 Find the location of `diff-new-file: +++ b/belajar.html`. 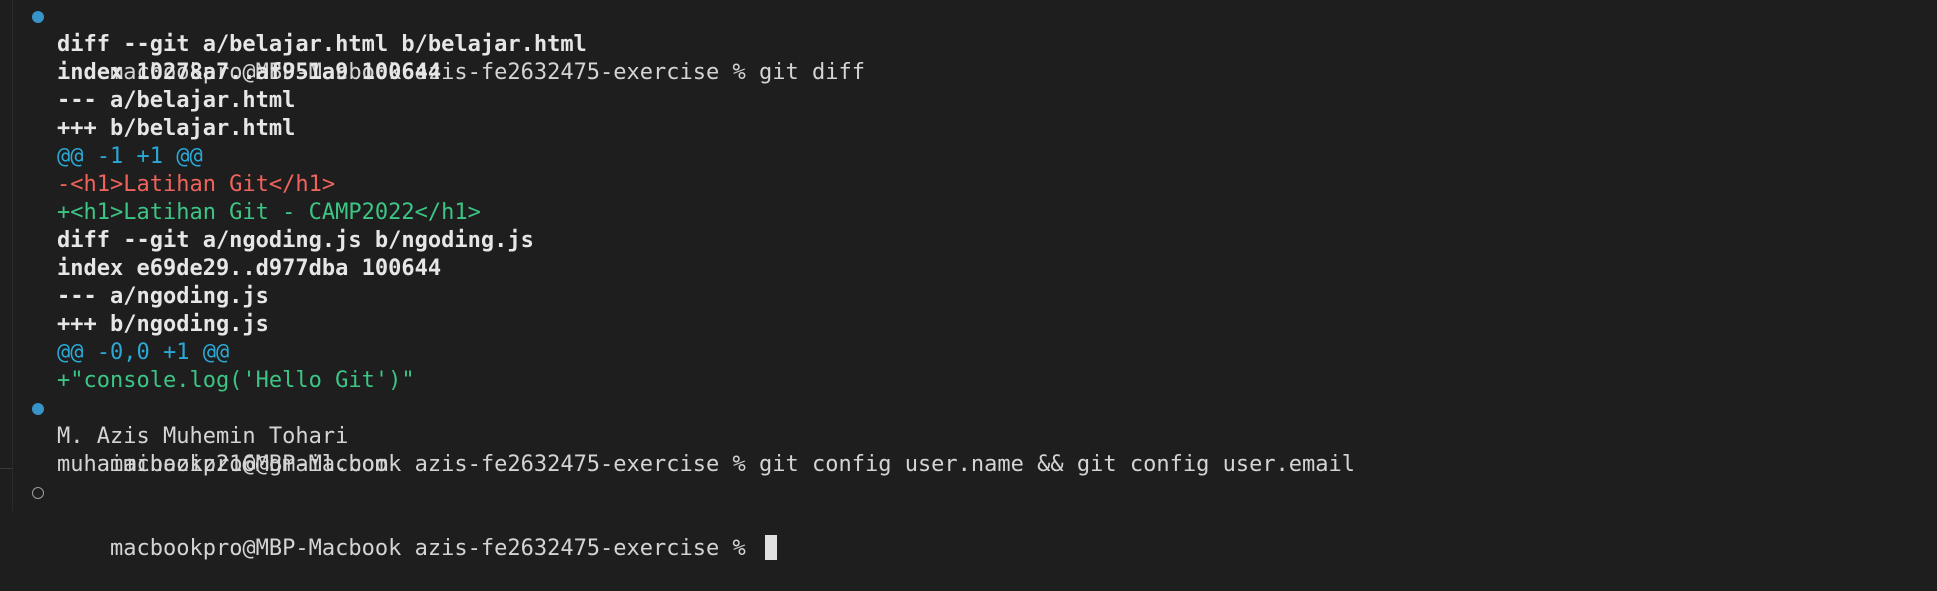

diff-new-file: +++ b/belajar.html is located at coordinates (176, 128).